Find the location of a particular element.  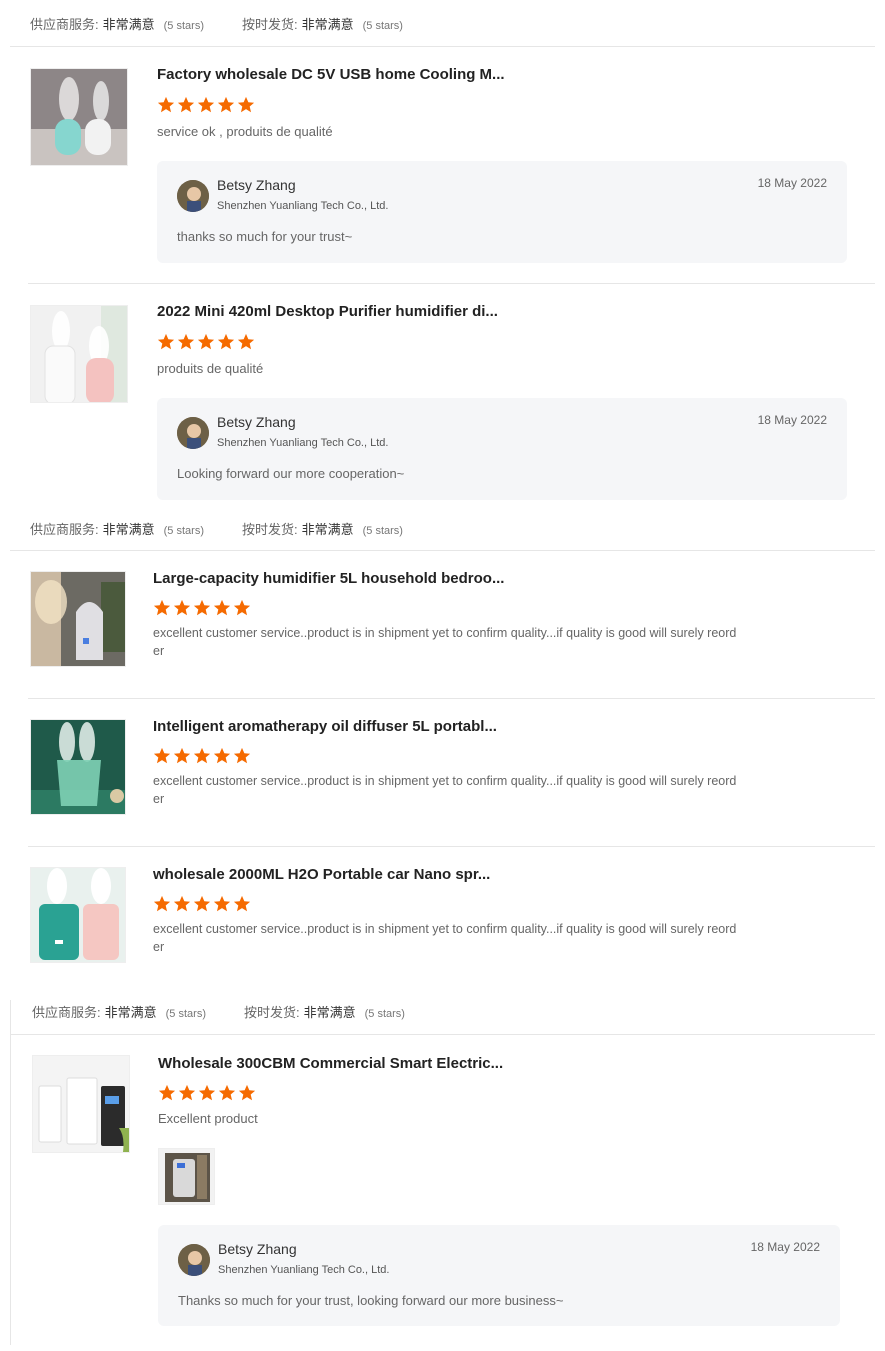

review-comment: produits de qualité is located at coordinates (210, 368).